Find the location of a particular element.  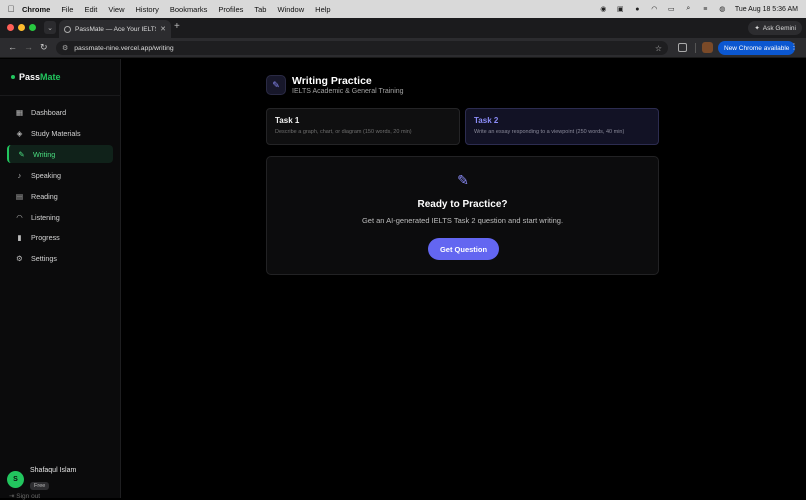

sign-out-label: Sign out is located at coordinates (28, 496).